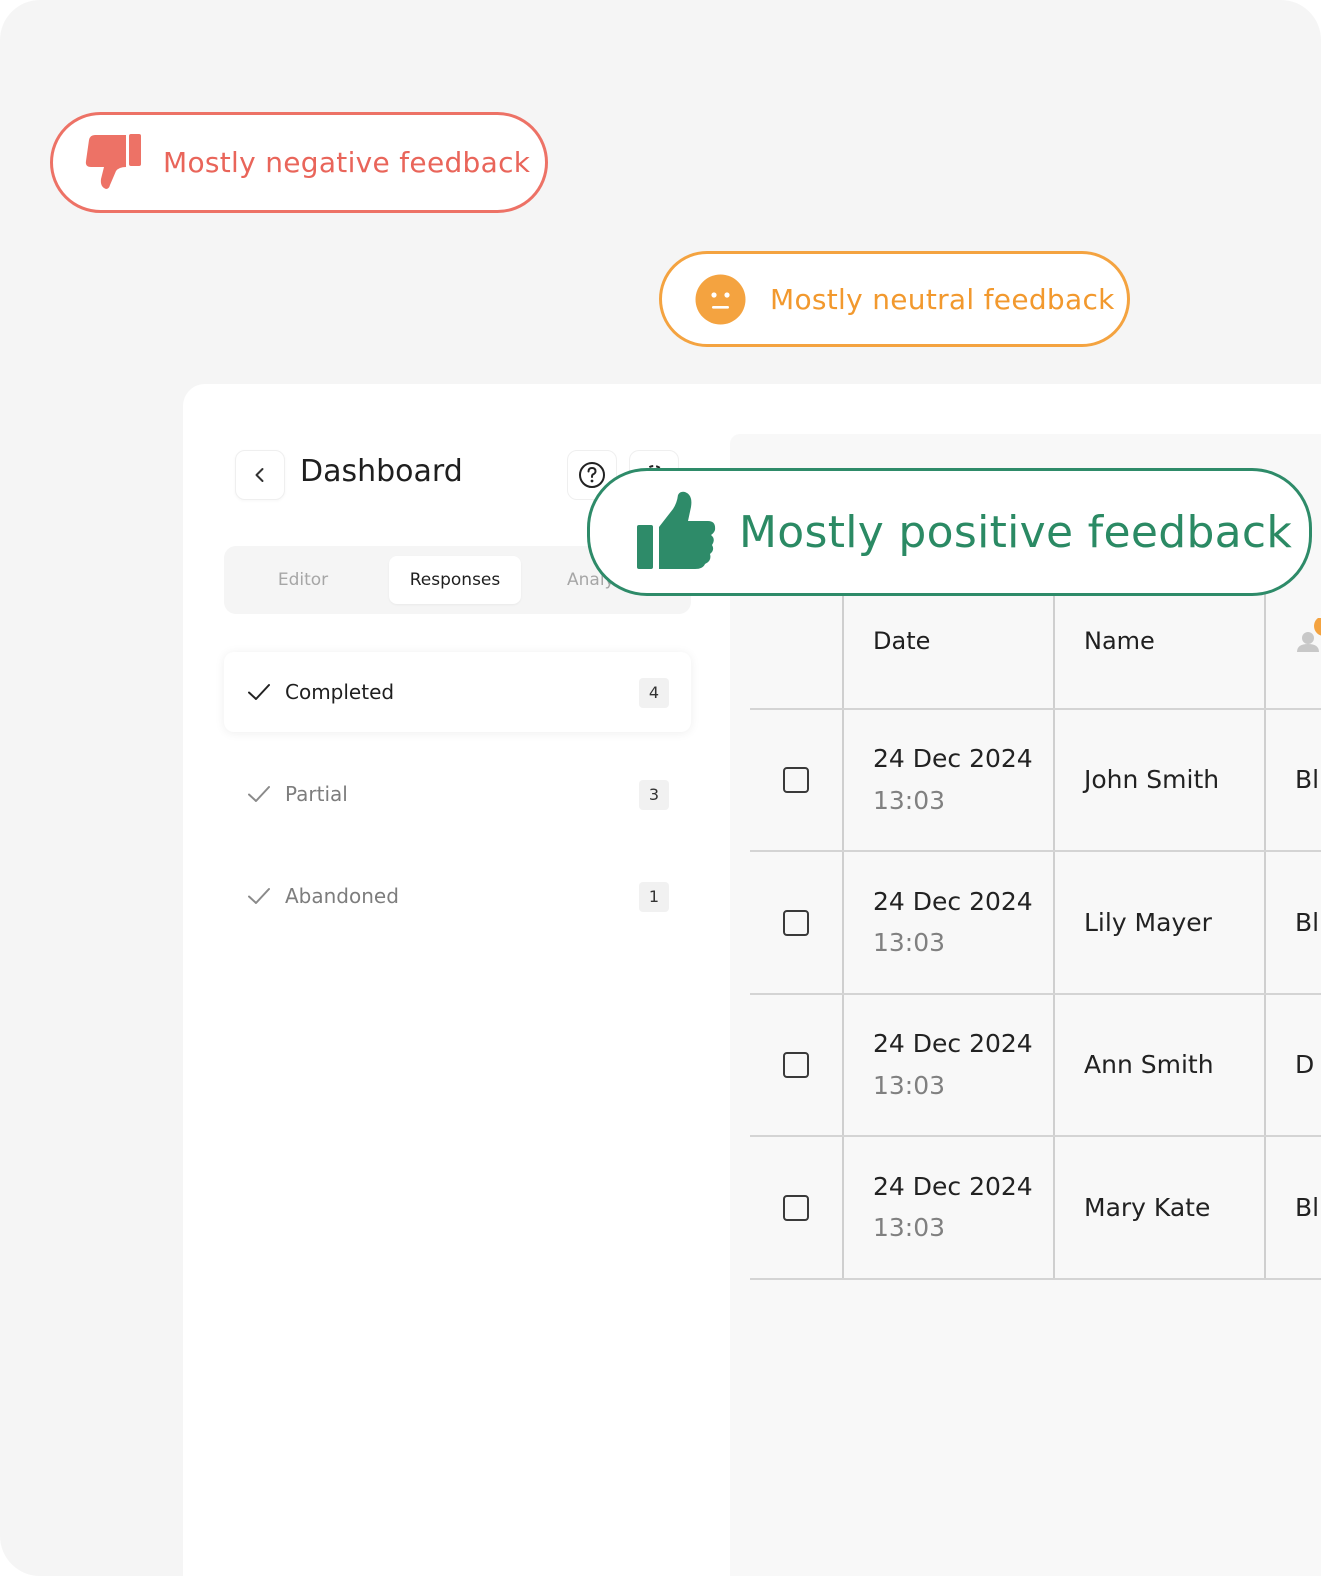 The height and width of the screenshot is (1576, 1328). I want to click on status-filter-abandoned: Abandoned 1, so click(457, 896).